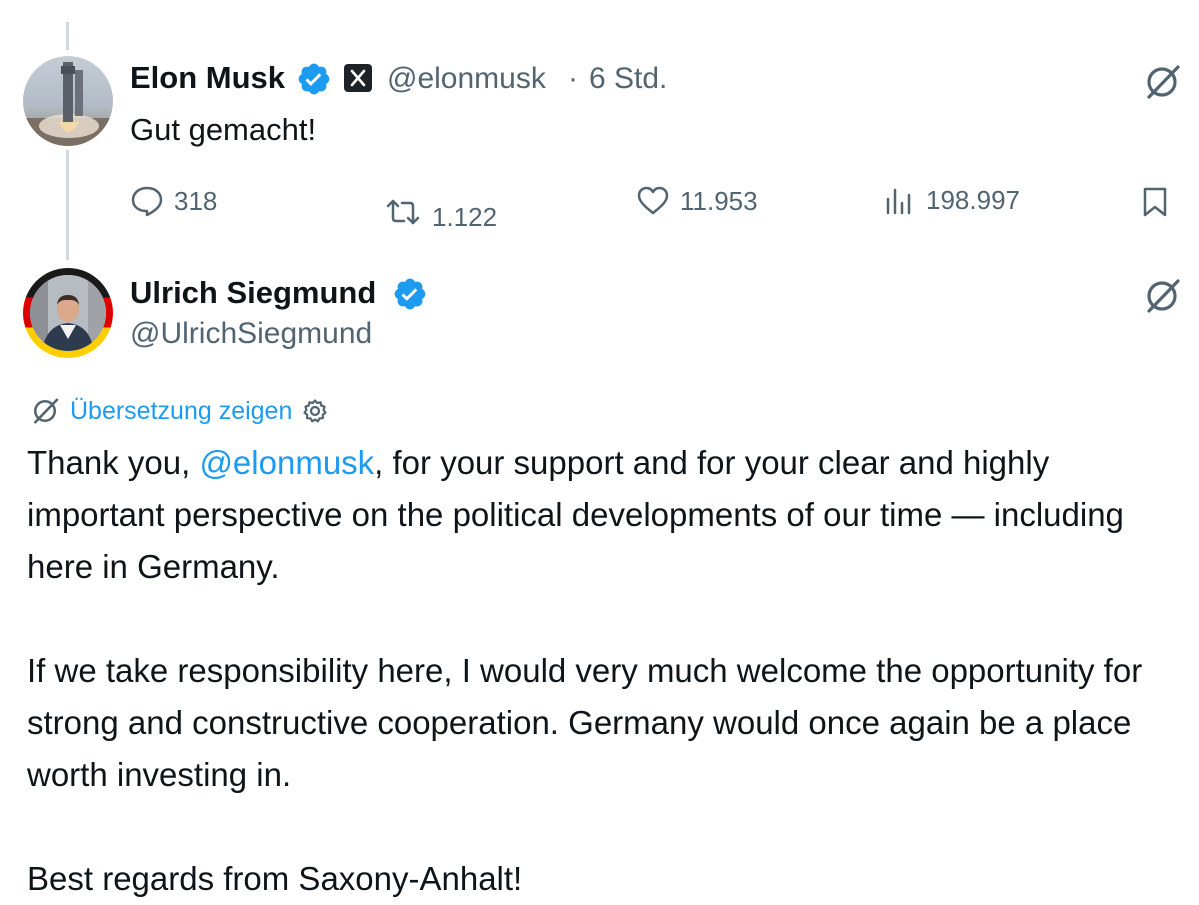 The image size is (1199, 905). I want to click on retweet-count: 1.122, so click(465, 217).